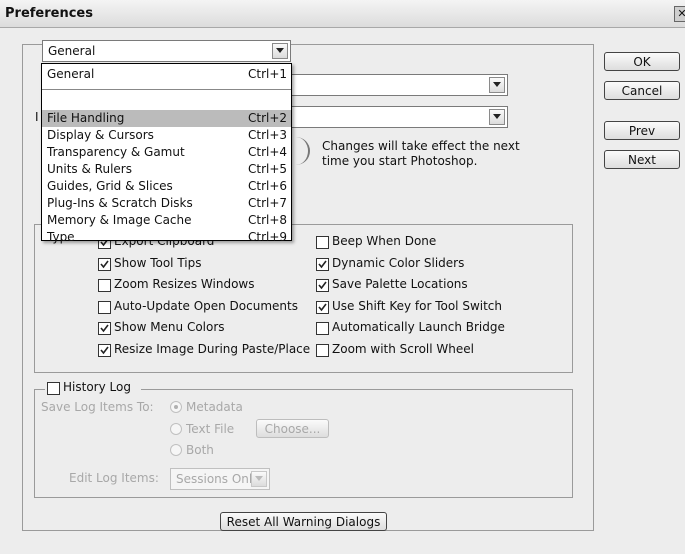 The height and width of the screenshot is (554, 685). What do you see at coordinates (268, 237) in the screenshot?
I see `menu-item-shortcut: Ctrl+9` at bounding box center [268, 237].